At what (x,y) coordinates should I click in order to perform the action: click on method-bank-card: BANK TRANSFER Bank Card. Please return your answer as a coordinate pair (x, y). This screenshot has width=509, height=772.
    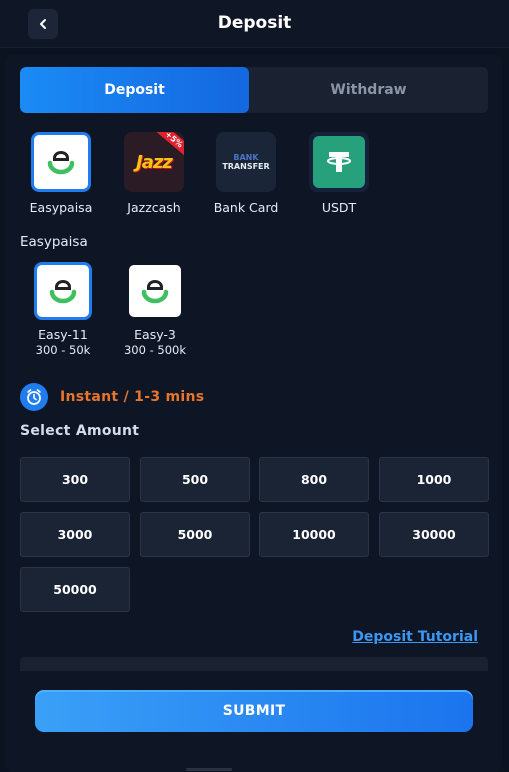
    Looking at the image, I should click on (246, 173).